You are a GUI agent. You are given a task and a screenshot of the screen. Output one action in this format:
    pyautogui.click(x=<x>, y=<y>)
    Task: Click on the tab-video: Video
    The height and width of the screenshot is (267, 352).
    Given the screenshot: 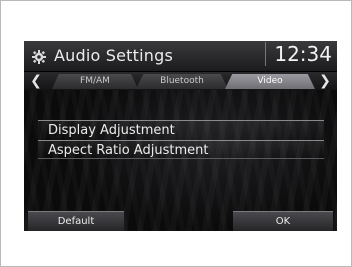 What is the action you would take?
    pyautogui.click(x=270, y=81)
    